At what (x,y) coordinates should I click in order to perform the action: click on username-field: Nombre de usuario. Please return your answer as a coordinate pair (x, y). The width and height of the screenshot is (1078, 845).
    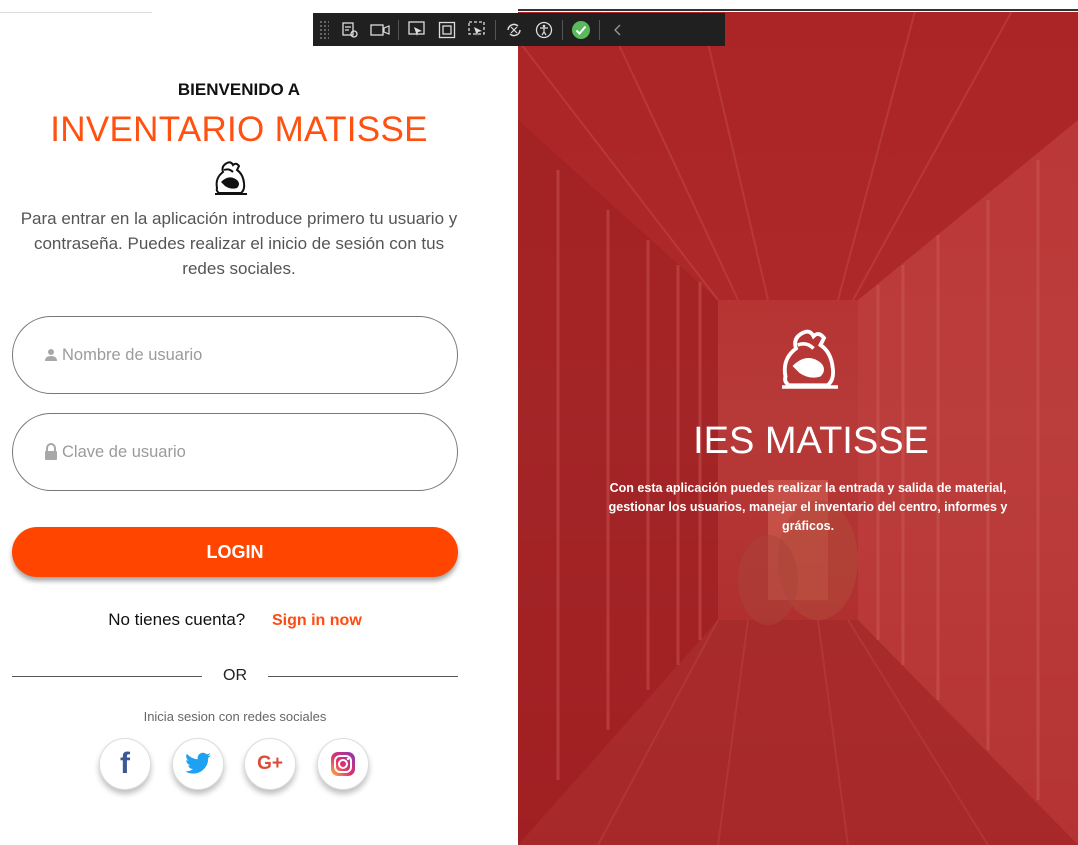
    Looking at the image, I should click on (235, 355).